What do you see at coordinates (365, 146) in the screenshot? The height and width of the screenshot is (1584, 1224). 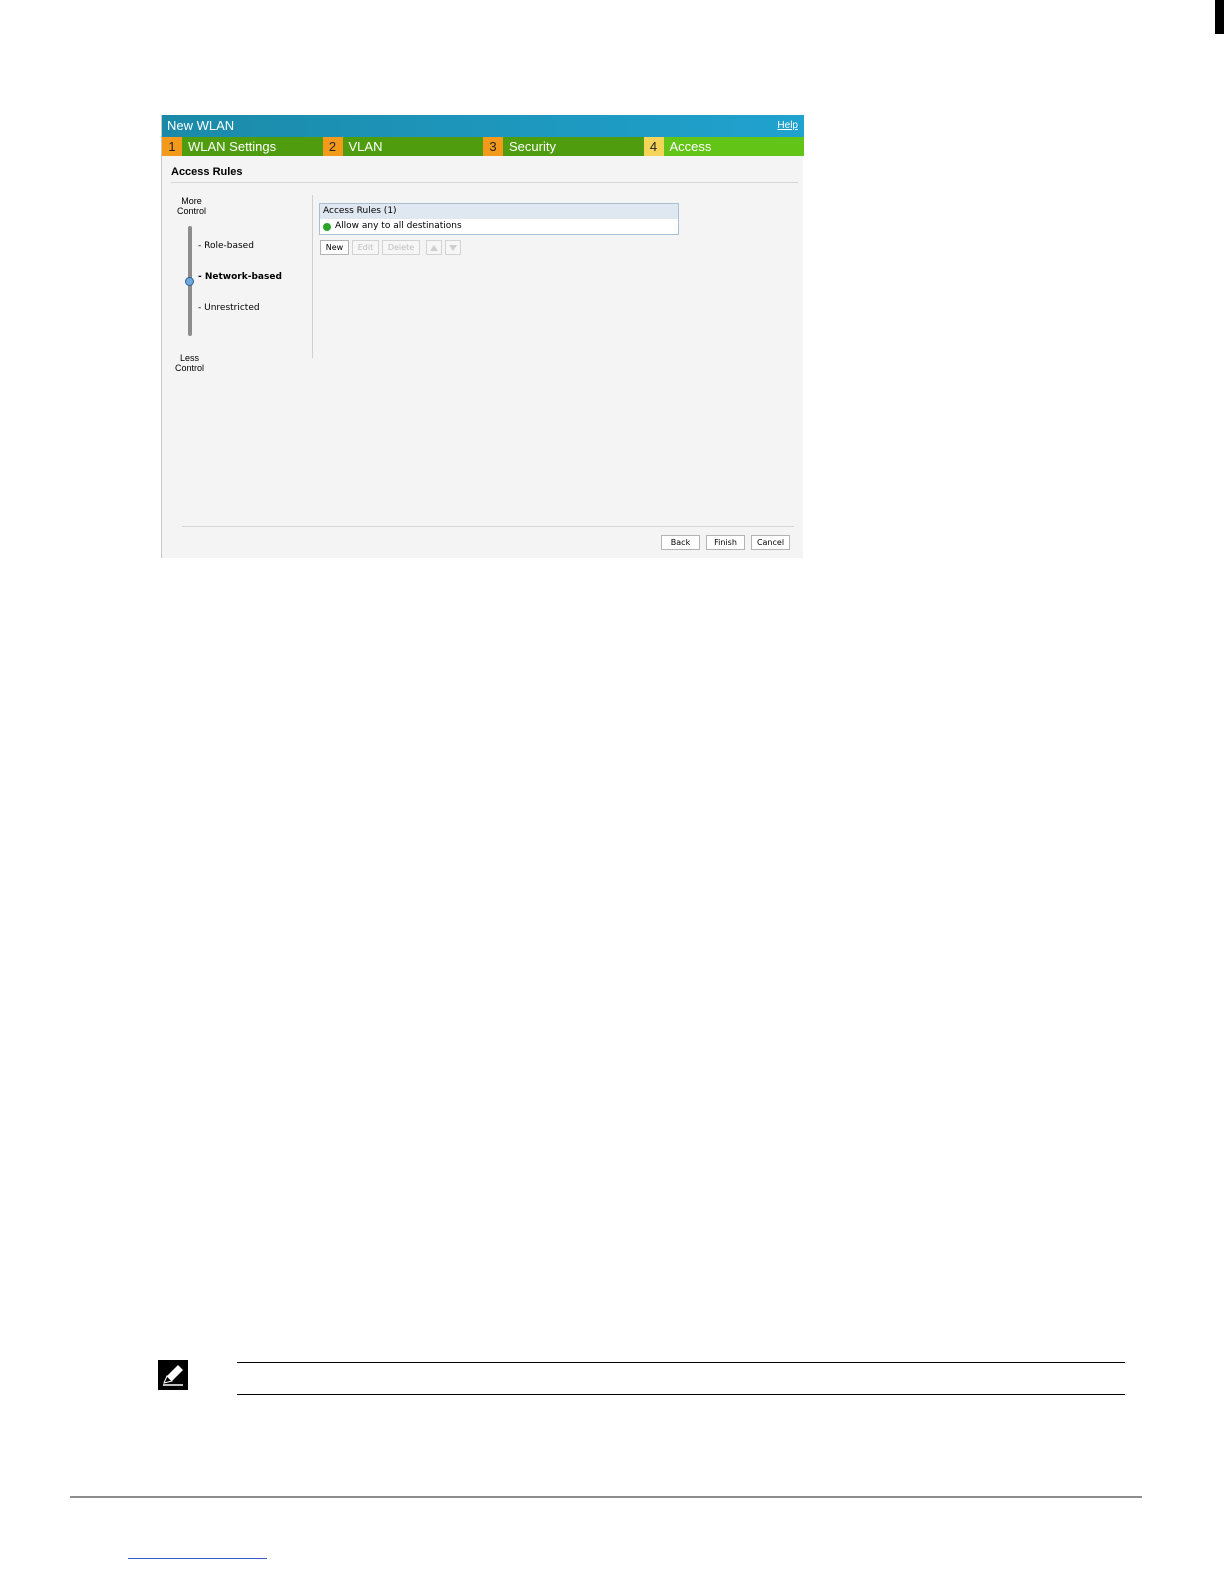 I see `step-label: VLAN` at bounding box center [365, 146].